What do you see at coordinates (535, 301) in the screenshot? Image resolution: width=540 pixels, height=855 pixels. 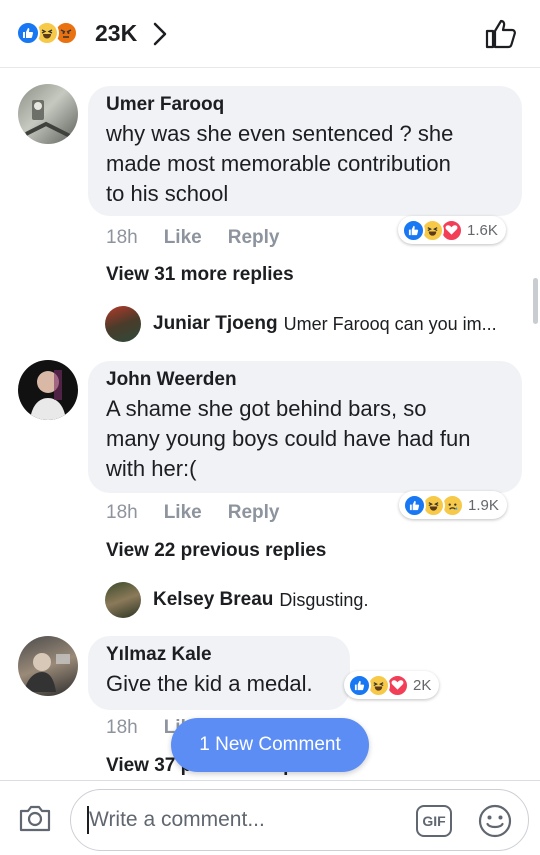 I see `scrollbar` at bounding box center [535, 301].